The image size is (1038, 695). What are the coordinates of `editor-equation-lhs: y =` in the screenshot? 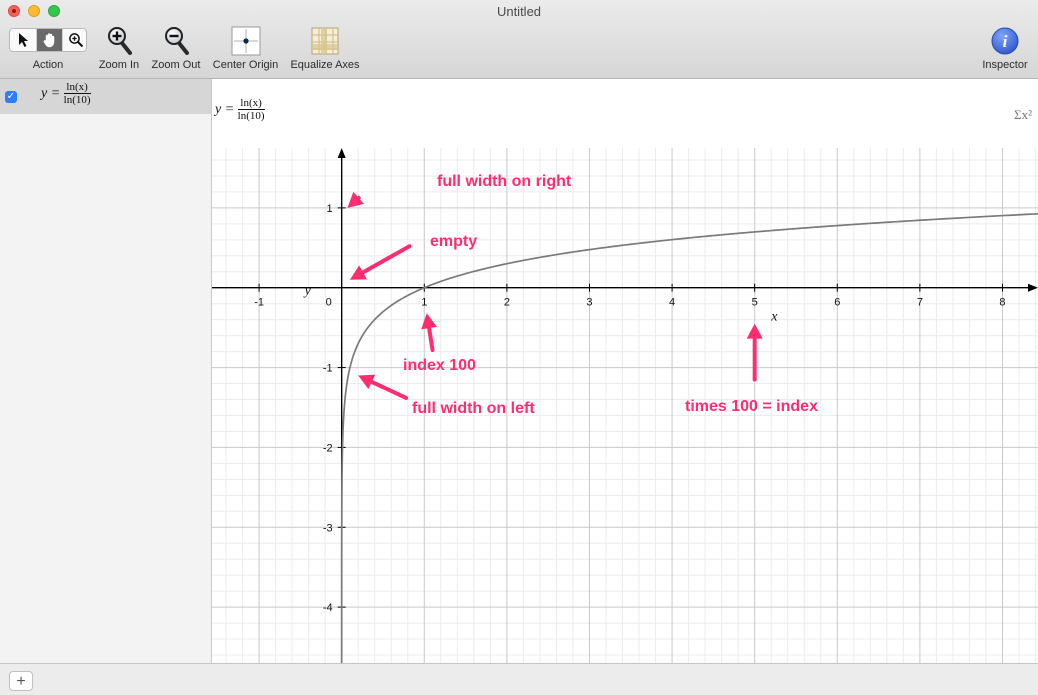 It's located at (225, 110).